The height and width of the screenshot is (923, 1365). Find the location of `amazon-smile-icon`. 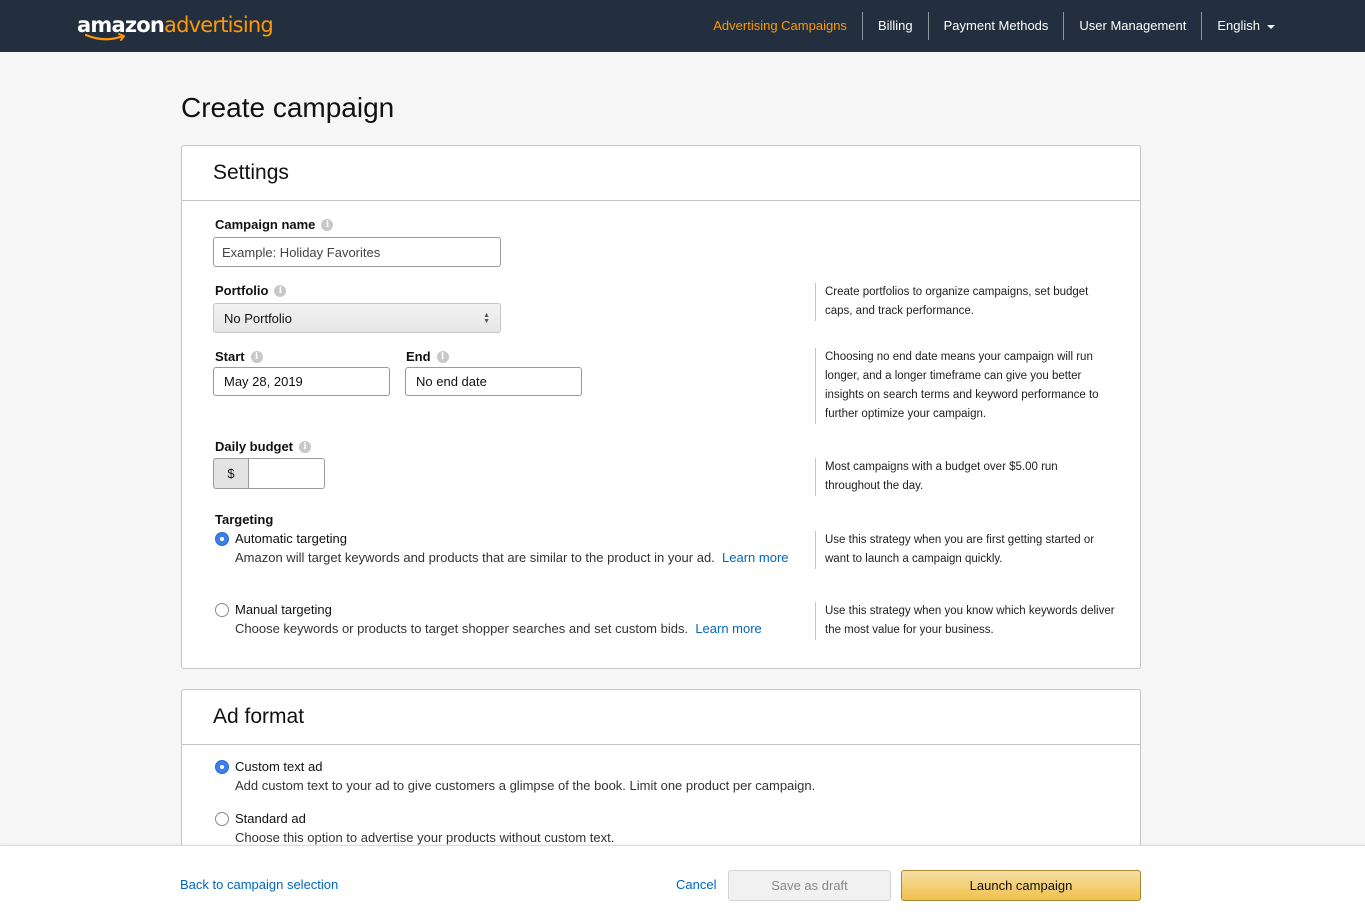

amazon-smile-icon is located at coordinates (105, 37).